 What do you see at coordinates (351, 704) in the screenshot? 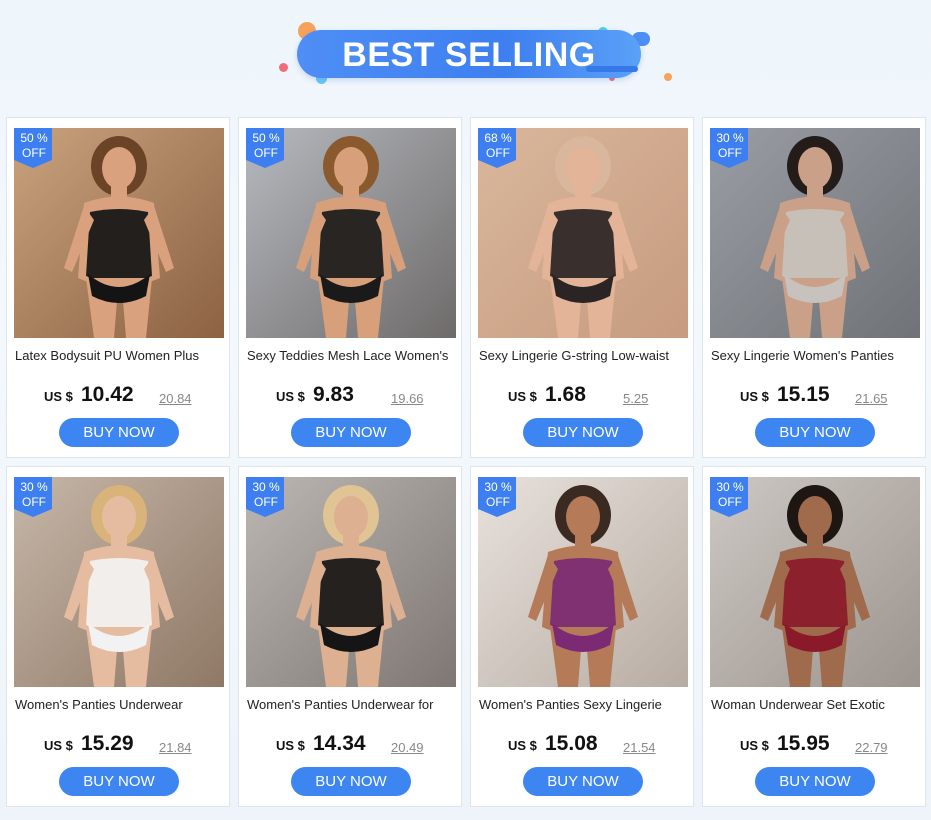
I see `product-title: Women's Panties Underwear for` at bounding box center [351, 704].